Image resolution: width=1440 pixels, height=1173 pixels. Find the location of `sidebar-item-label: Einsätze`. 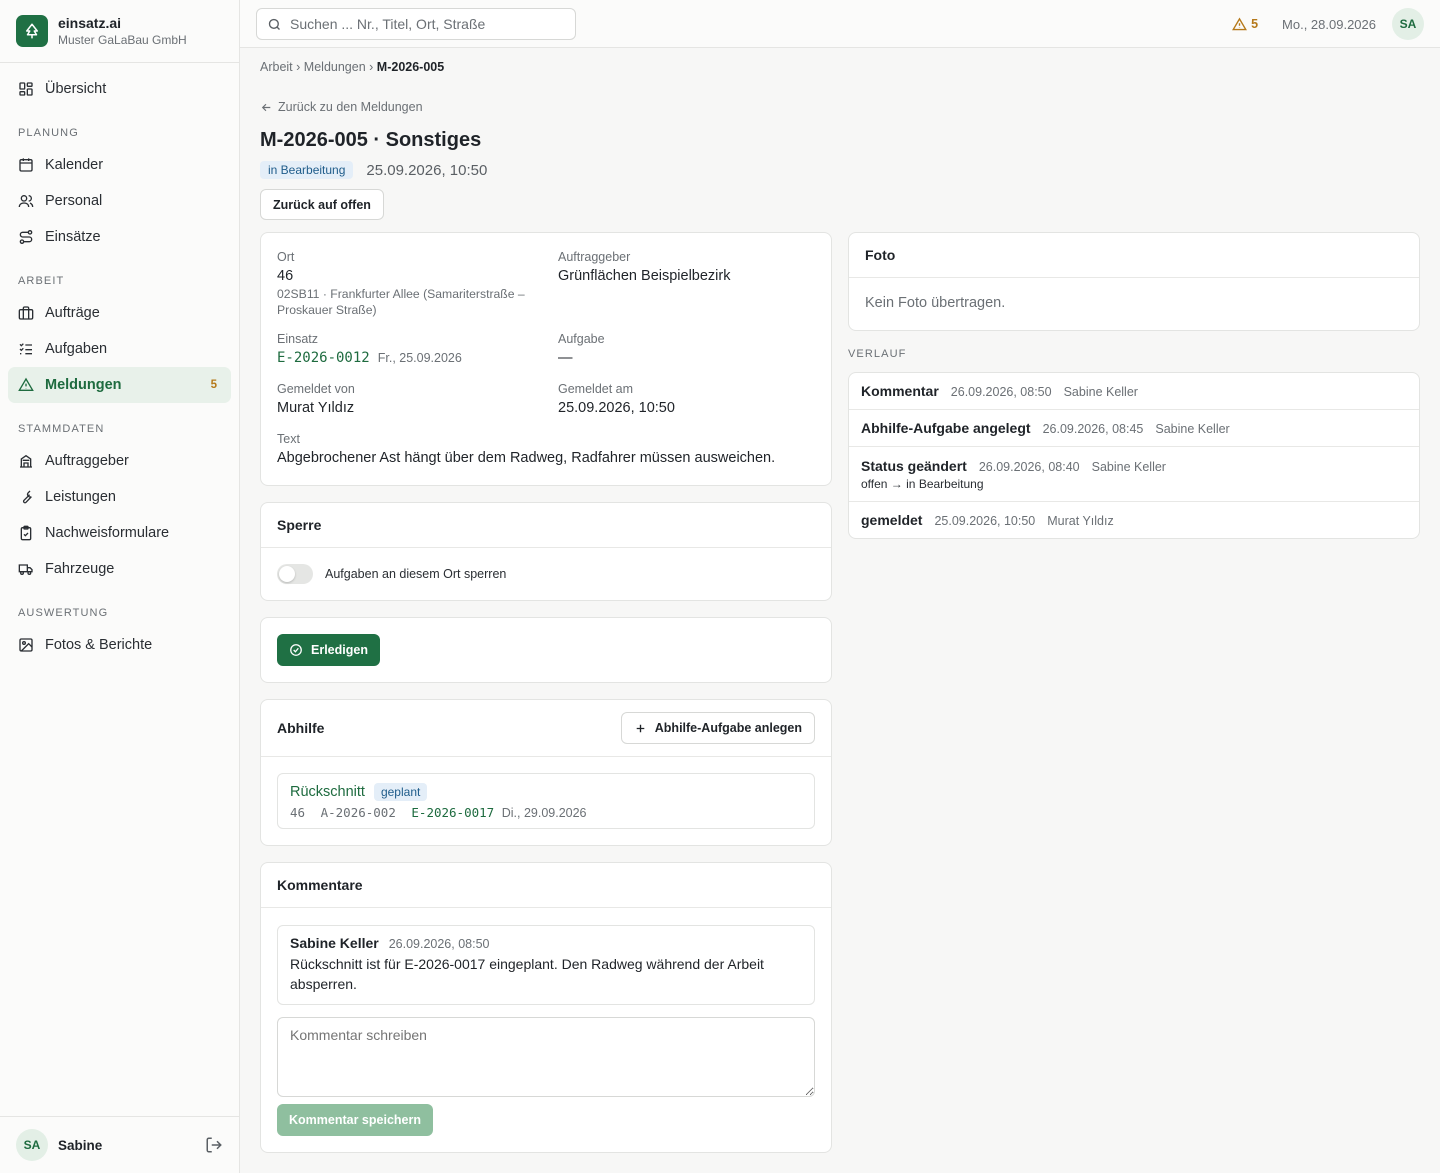

sidebar-item-label: Einsätze is located at coordinates (73, 237).